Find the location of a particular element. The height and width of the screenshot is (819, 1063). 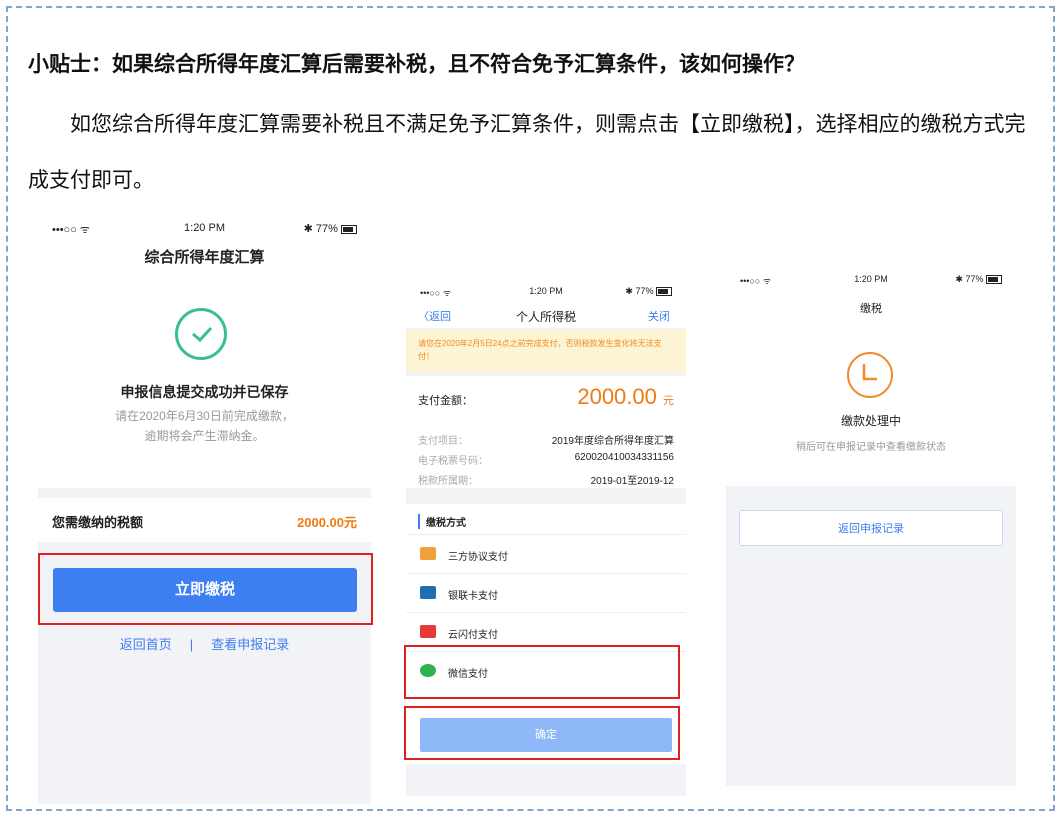

tip-title: 小贴士：如果综合所得年度汇算后需要补税，且不符合免予汇算条件，该如何操作？ is located at coordinates (416, 64).